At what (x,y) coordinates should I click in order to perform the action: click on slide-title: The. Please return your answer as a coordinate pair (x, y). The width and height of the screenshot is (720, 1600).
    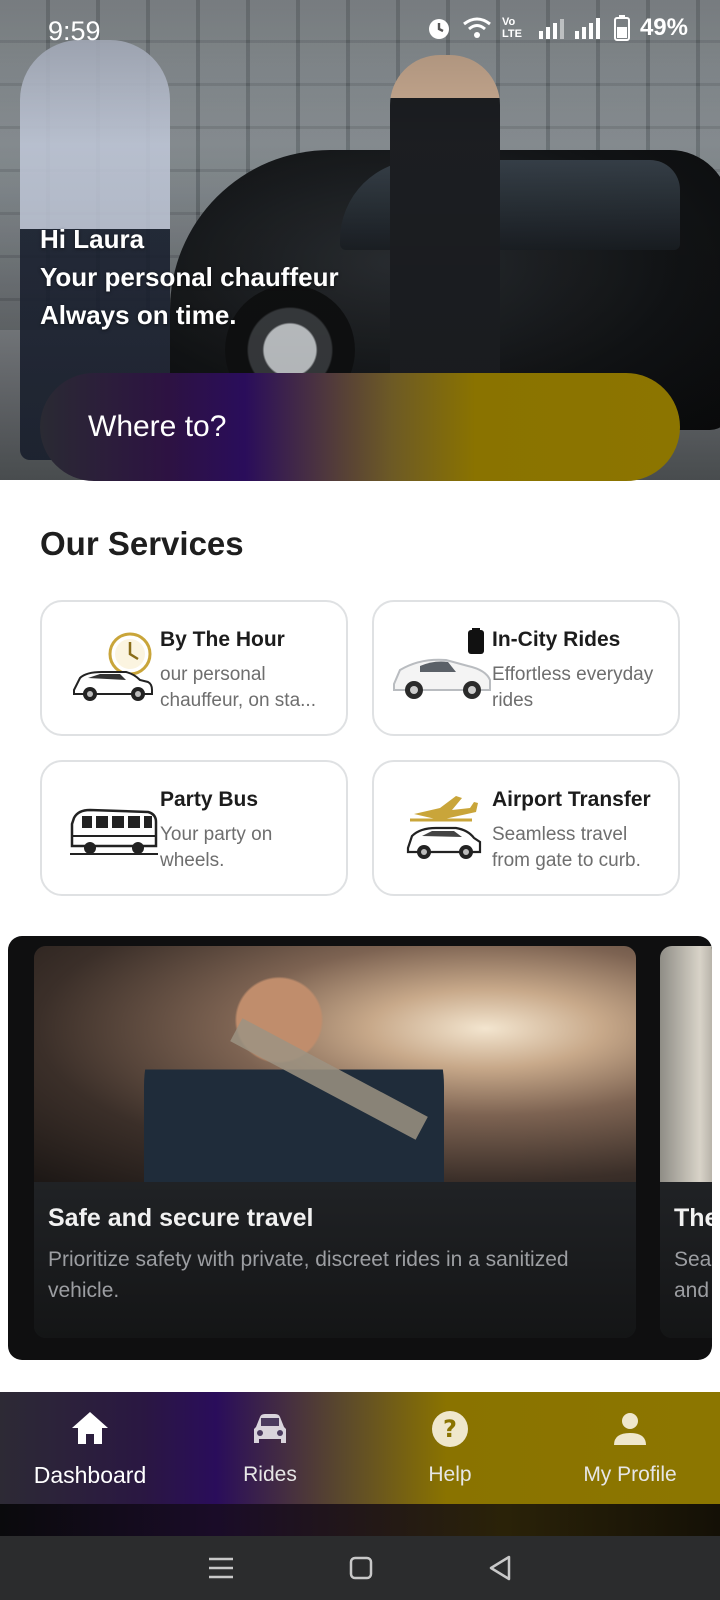
    Looking at the image, I should click on (693, 1218).